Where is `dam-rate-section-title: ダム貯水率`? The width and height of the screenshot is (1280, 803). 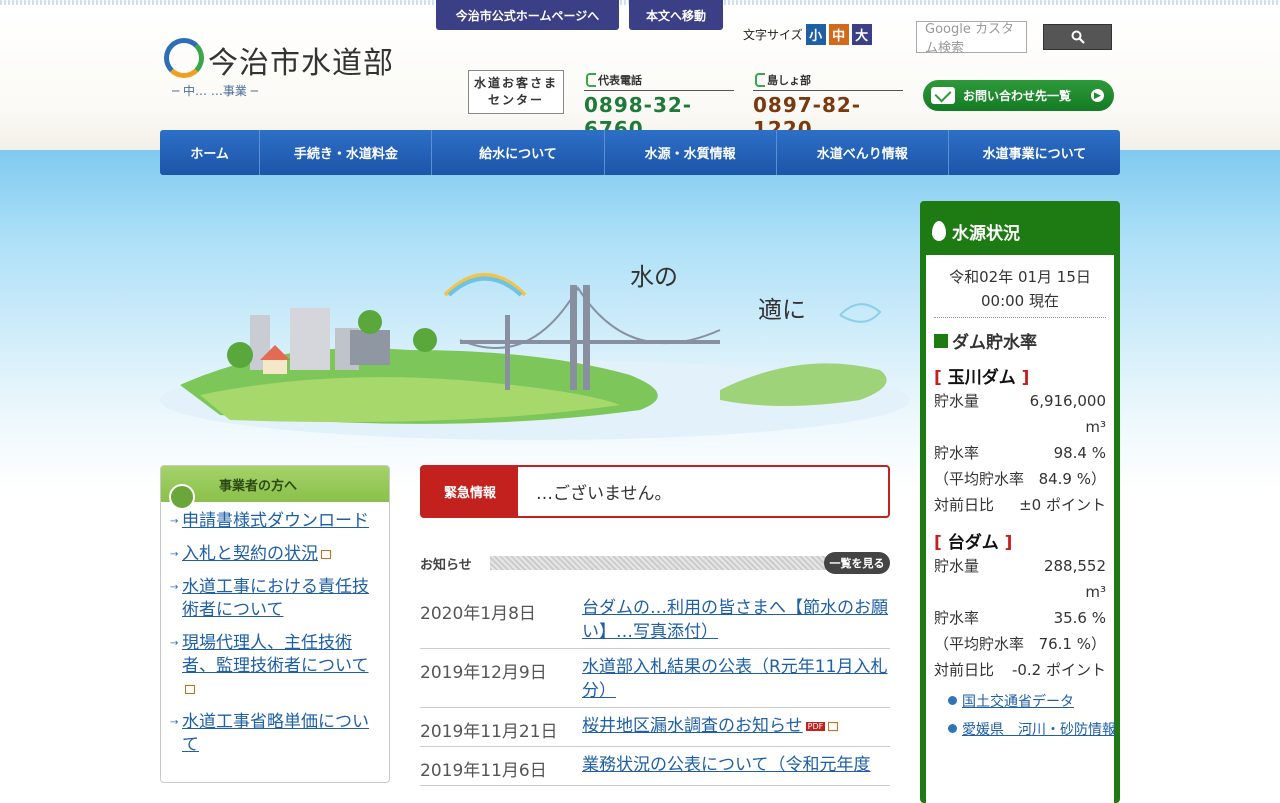
dam-rate-section-title: ダム貯水率 is located at coordinates (994, 343).